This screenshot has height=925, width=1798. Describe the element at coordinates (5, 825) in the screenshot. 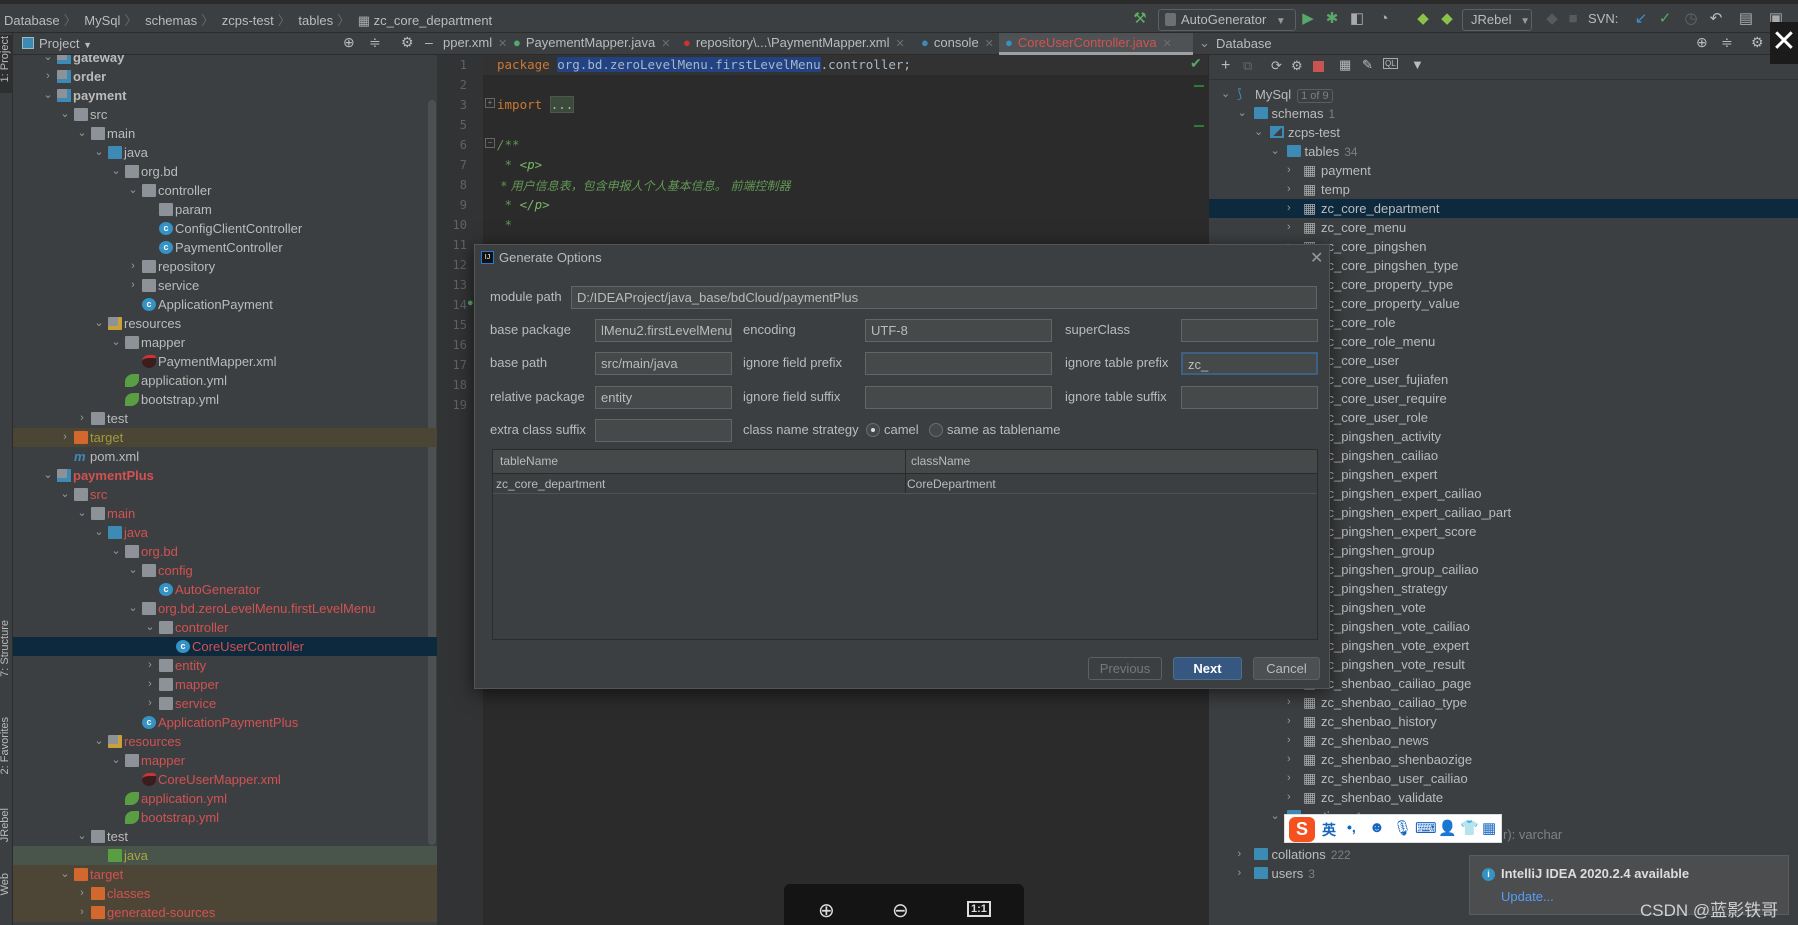

I see `jrebel-tool-button: JRebel` at that location.